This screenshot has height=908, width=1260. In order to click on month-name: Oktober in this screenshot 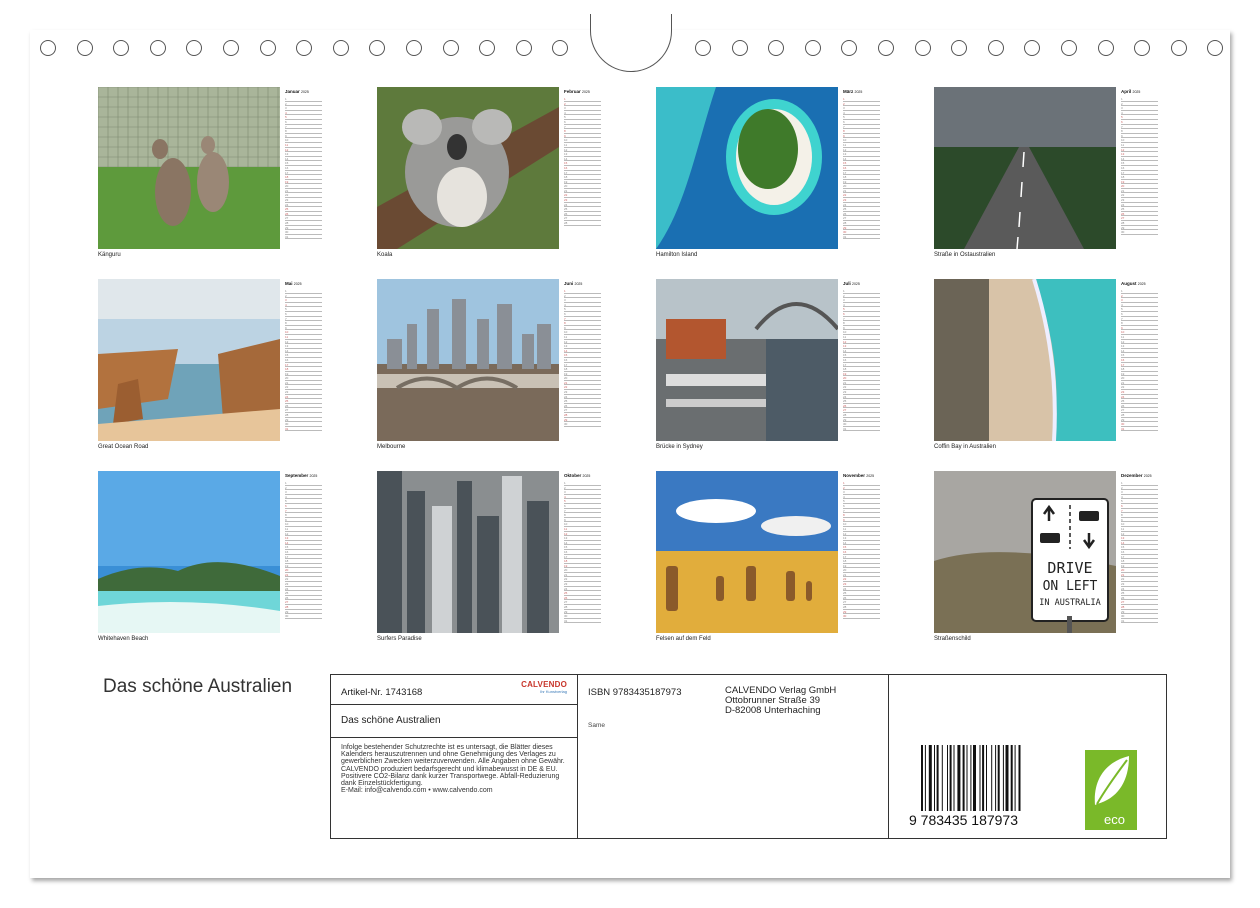, I will do `click(573, 475)`.